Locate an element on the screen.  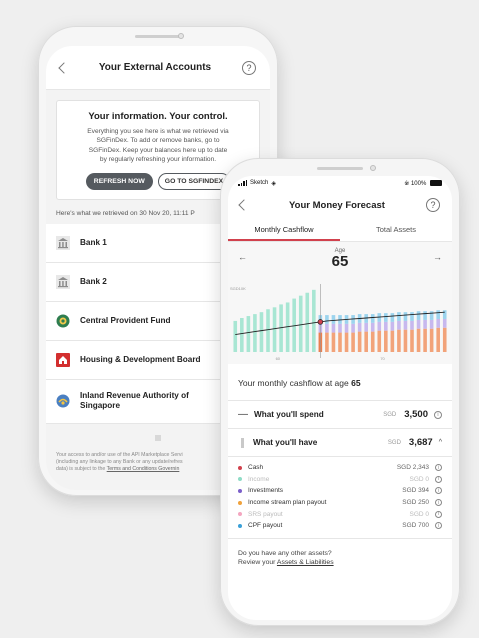
signal-bars-icon is located at coordinates (242, 183).